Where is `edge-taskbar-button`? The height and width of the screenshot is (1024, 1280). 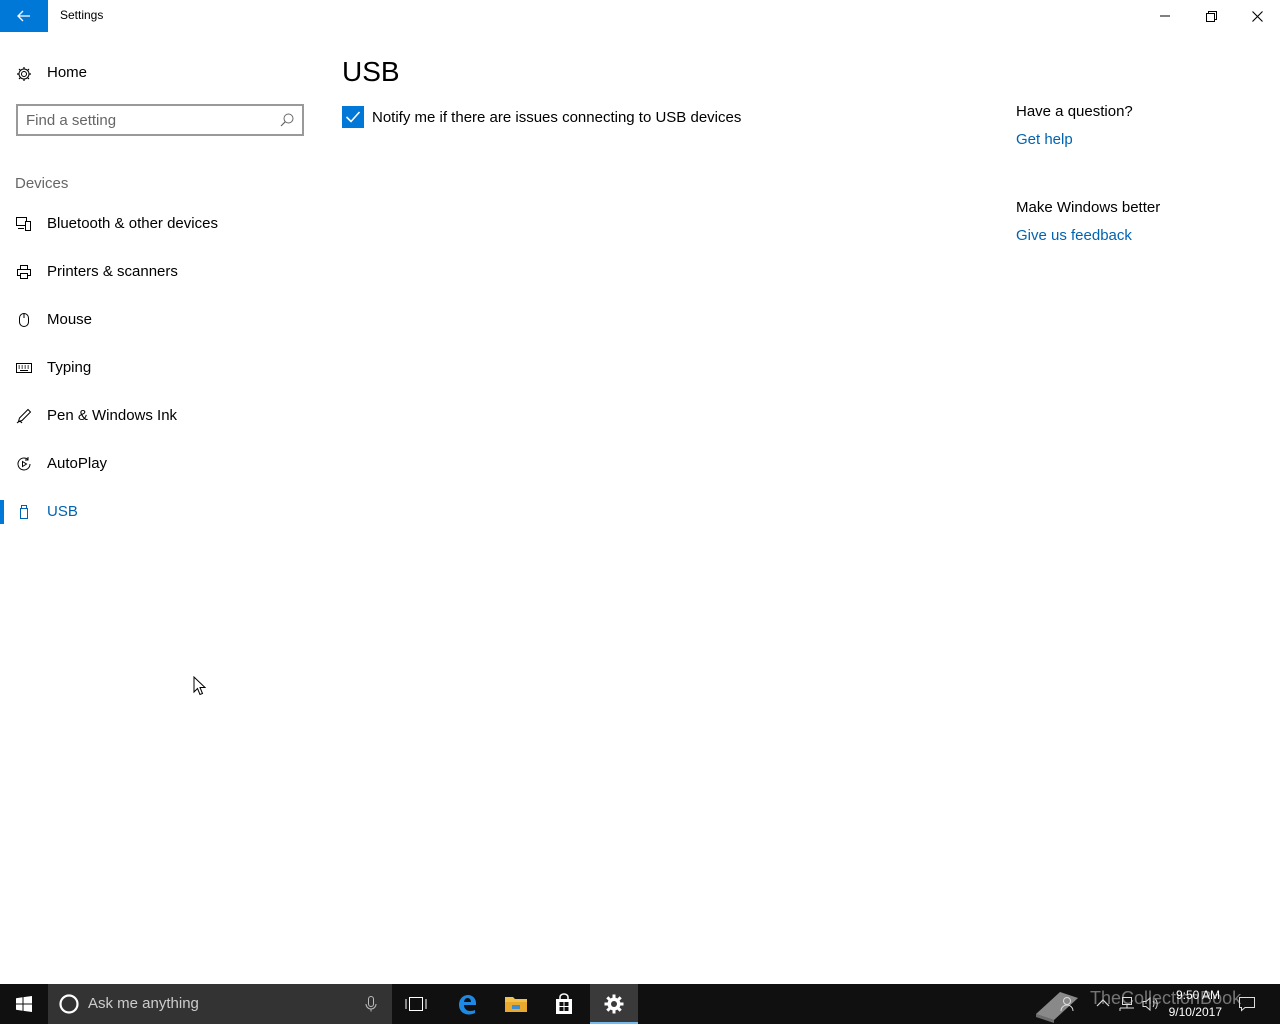 edge-taskbar-button is located at coordinates (467, 1004).